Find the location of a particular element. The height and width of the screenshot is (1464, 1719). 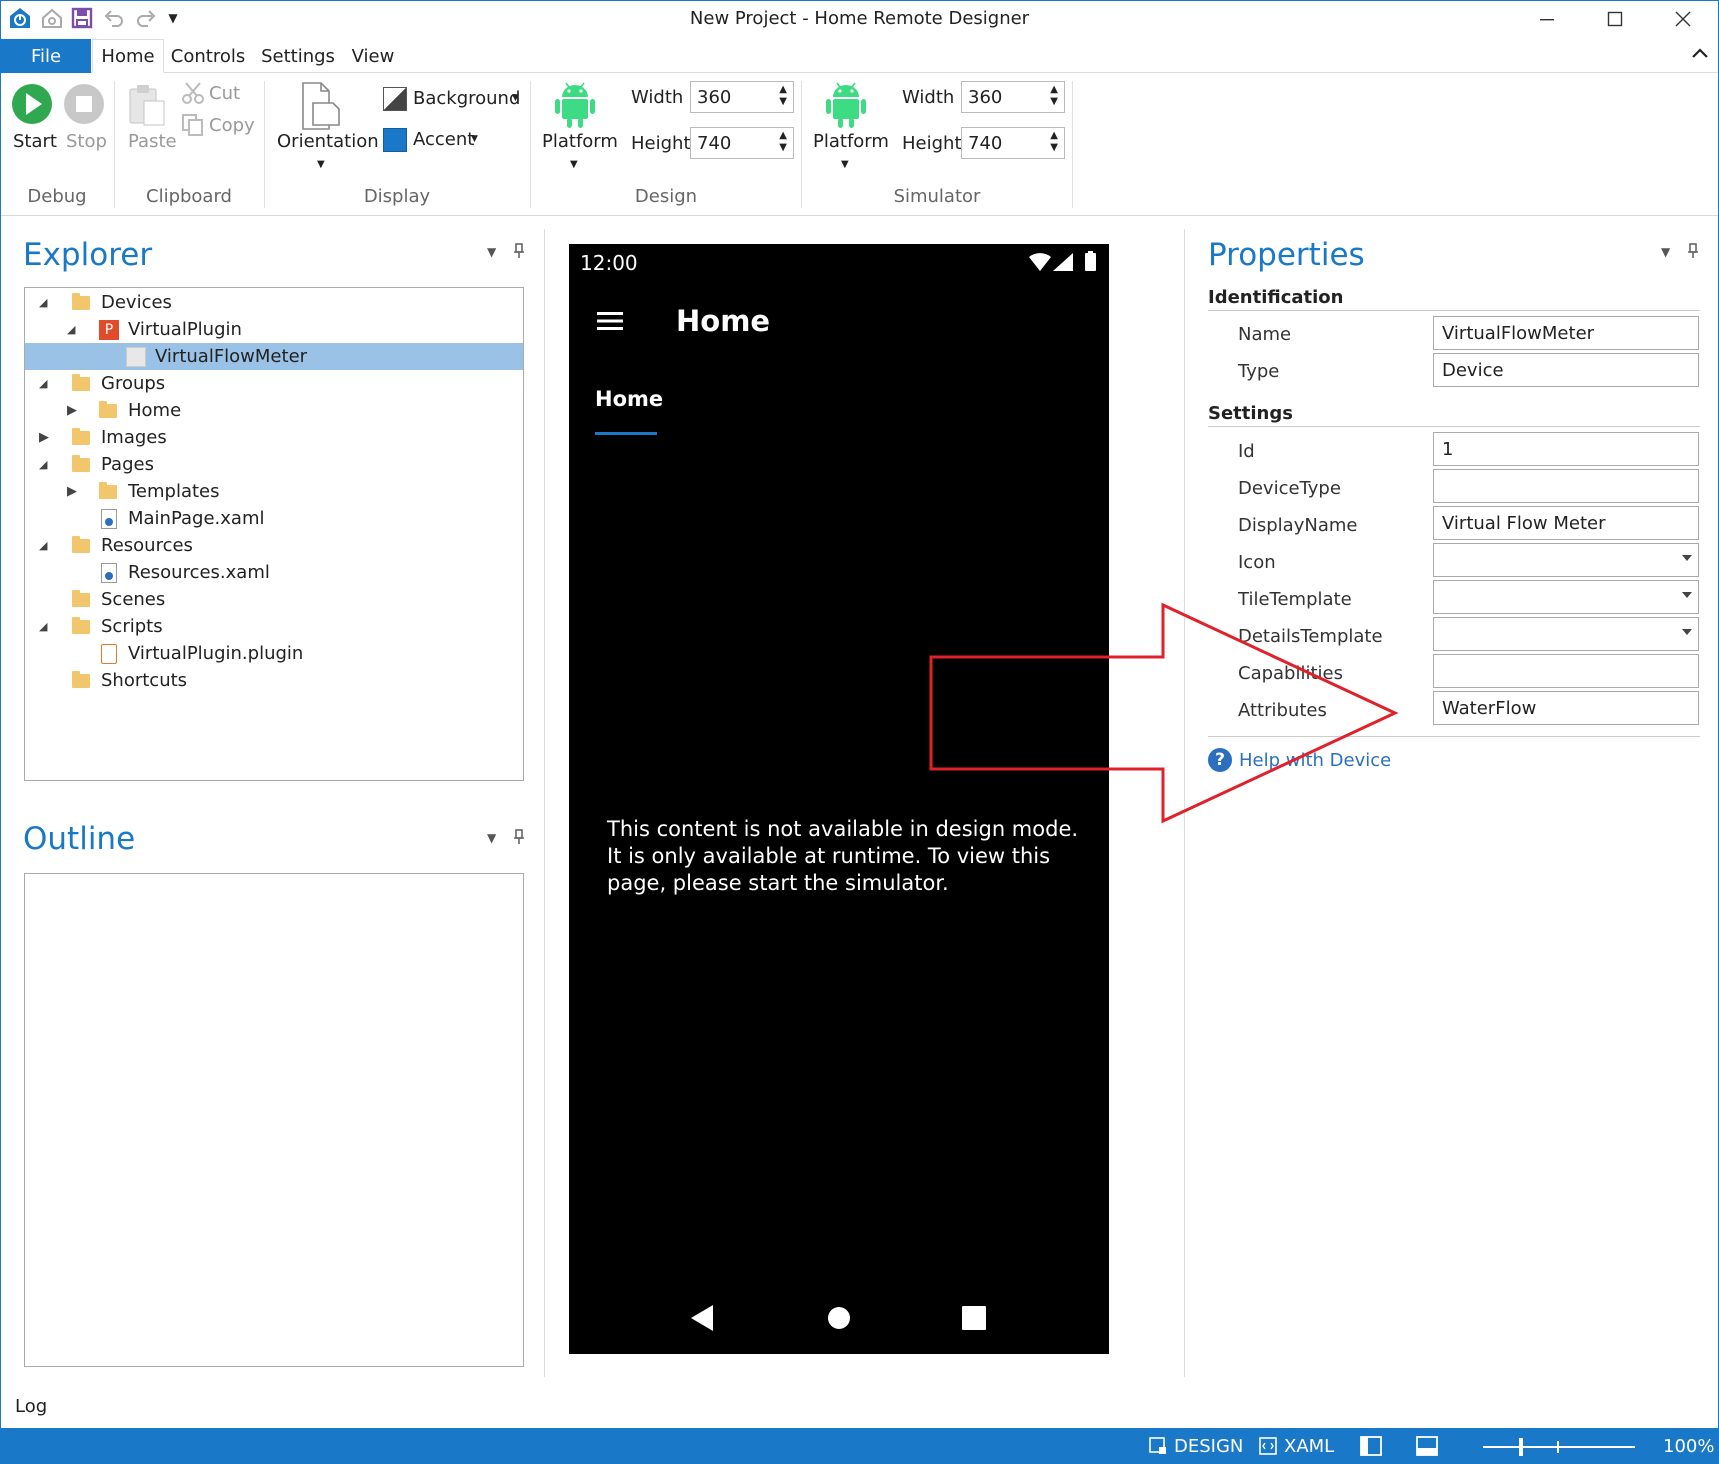

devicetype-field is located at coordinates (1566, 486).